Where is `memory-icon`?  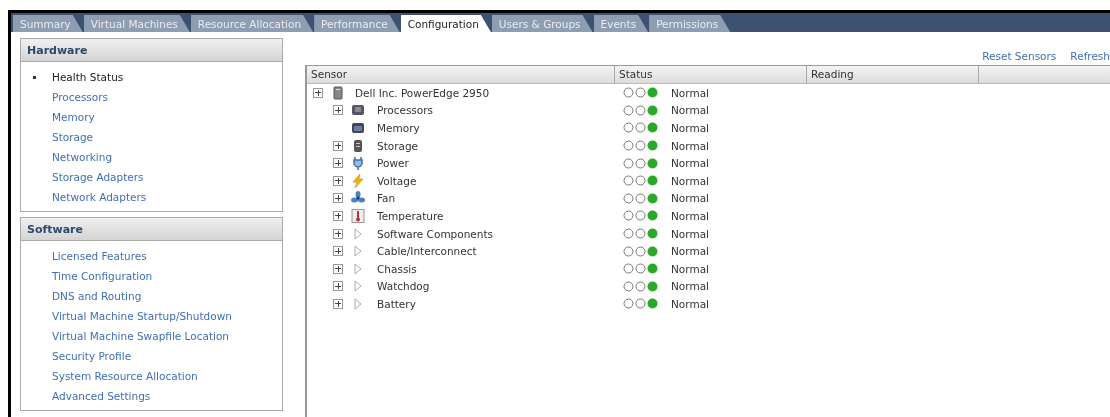
memory-icon is located at coordinates (358, 128).